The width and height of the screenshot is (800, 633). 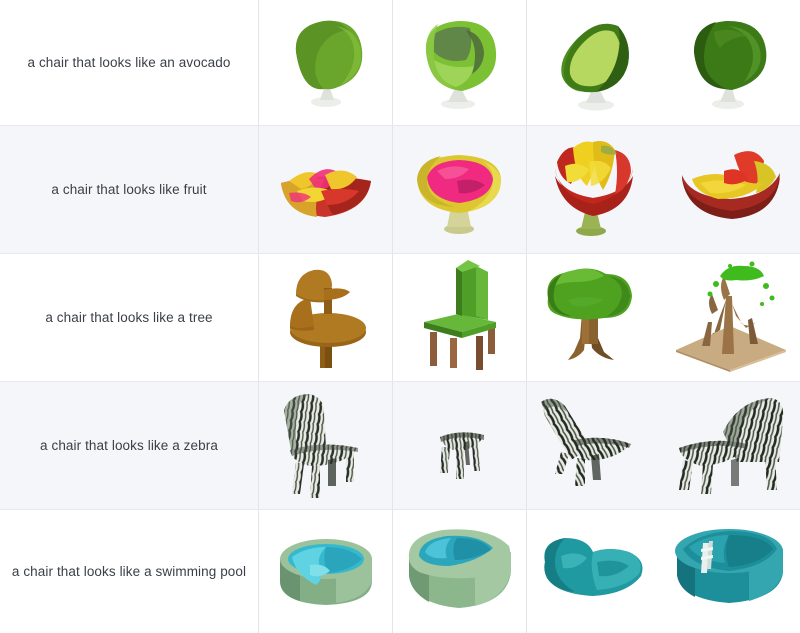 I want to click on prompt-text: a chair that looks like fruit, so click(x=129, y=189).